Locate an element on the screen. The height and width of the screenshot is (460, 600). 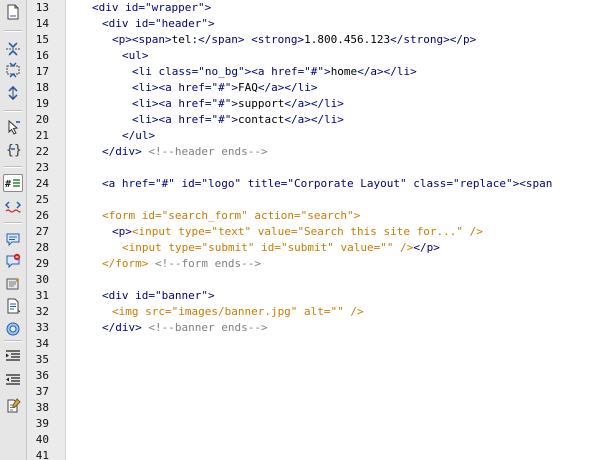
line-number: 17 is located at coordinates (42, 71).